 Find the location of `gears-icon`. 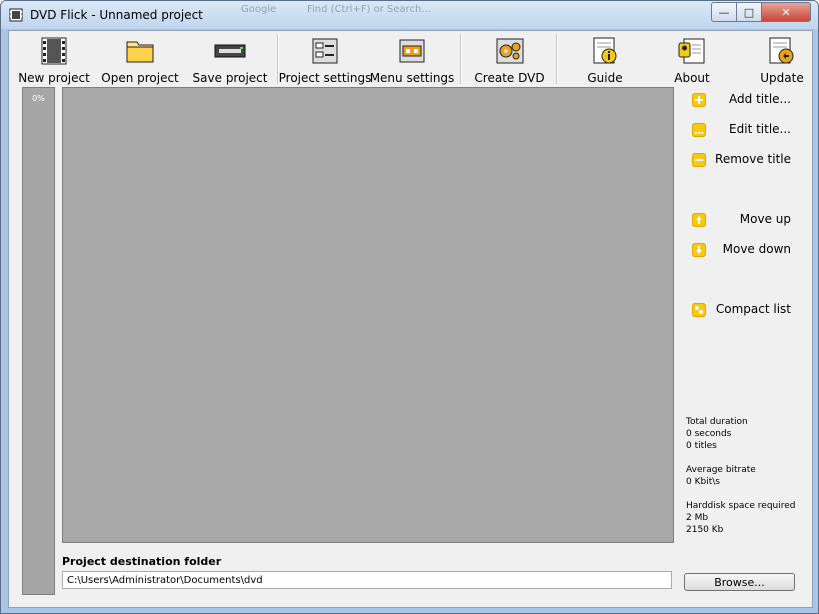

gears-icon is located at coordinates (509, 51).